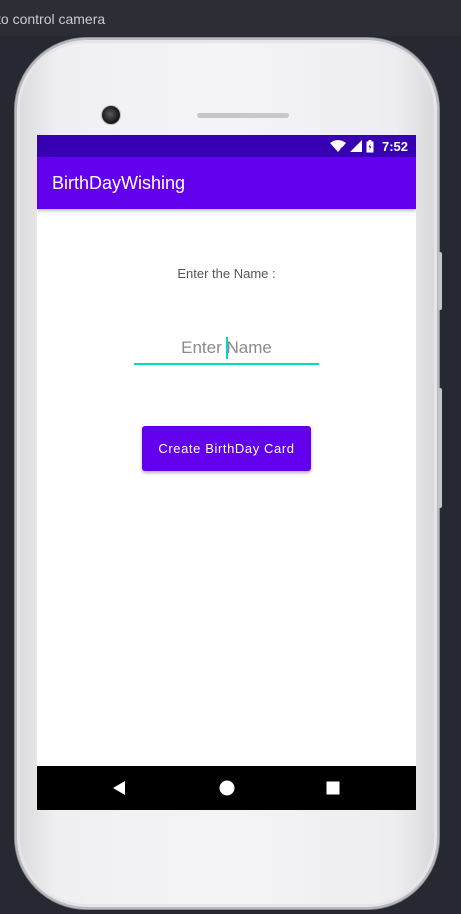 The width and height of the screenshot is (461, 914). I want to click on recents-icon, so click(333, 788).